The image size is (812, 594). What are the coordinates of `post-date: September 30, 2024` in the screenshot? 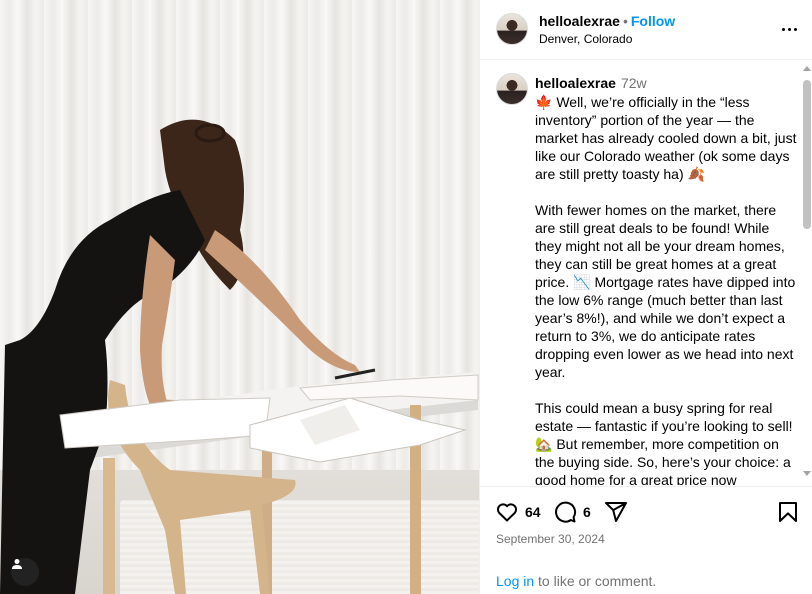 It's located at (550, 539).